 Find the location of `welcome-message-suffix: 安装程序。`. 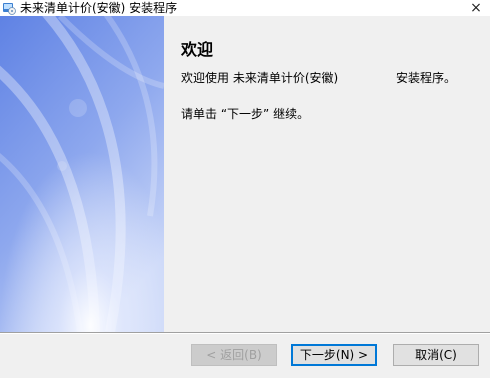

welcome-message-suffix: 安装程序。 is located at coordinates (426, 78).